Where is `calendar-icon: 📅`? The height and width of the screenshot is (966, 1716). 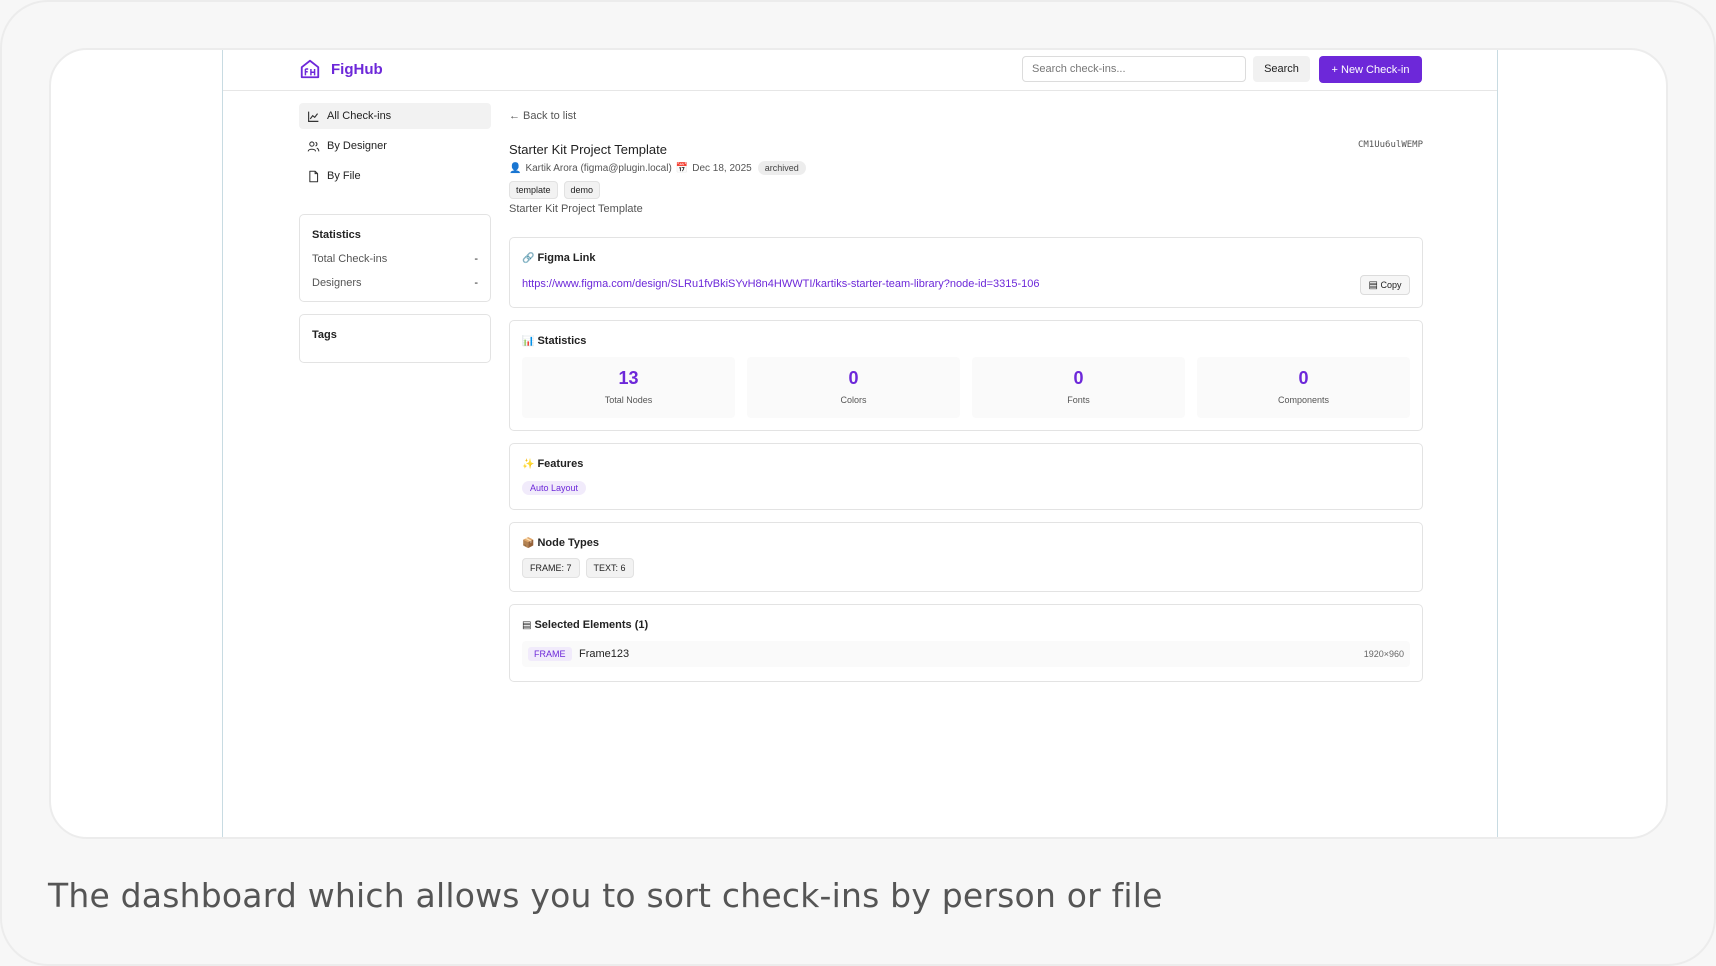
calendar-icon: 📅 is located at coordinates (682, 168).